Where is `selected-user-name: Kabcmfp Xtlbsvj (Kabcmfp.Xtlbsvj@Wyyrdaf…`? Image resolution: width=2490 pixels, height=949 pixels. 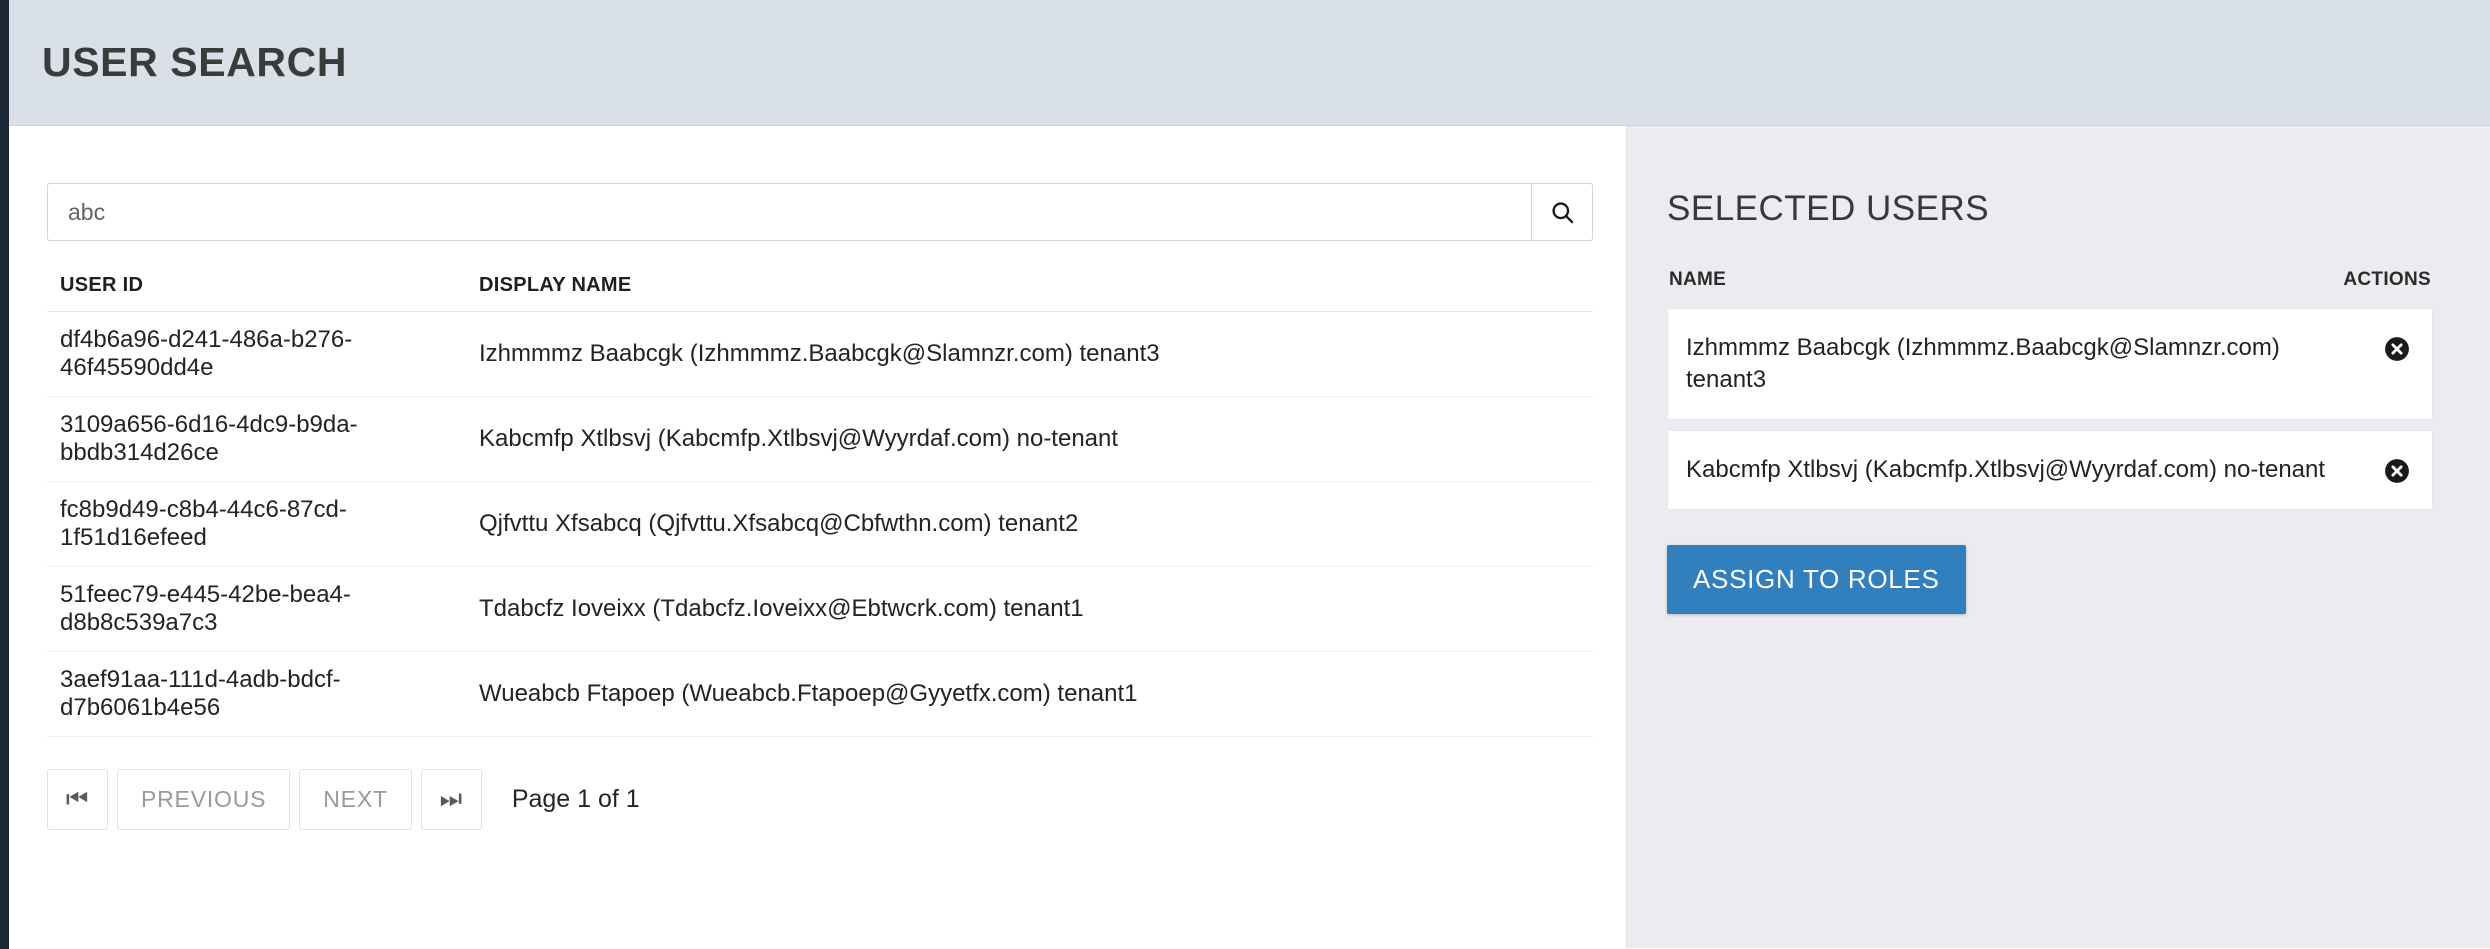
selected-user-name: Kabcmfp Xtlbsvj (Kabcmfp.Xtlbsvj@Wyyrdaf… is located at coordinates (2006, 469).